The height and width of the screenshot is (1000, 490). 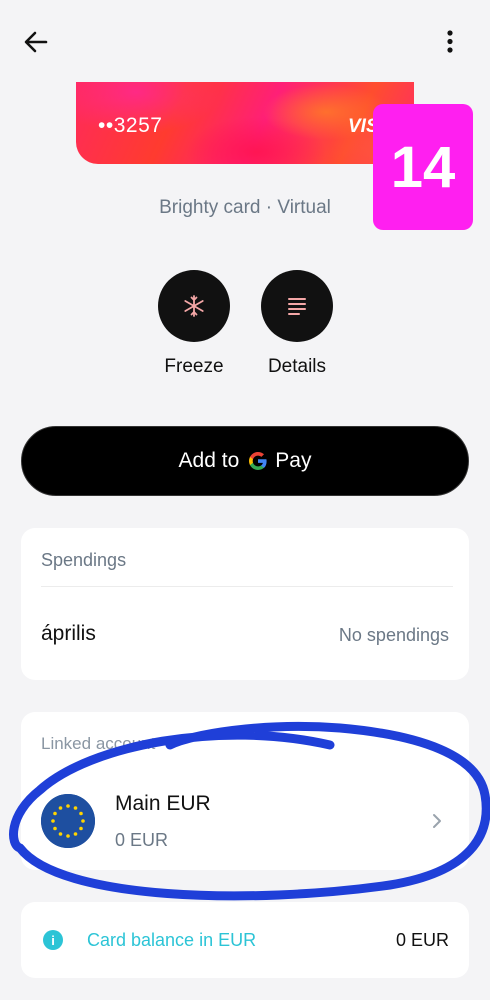 I want to click on gpay-label-suffix: Pay, so click(x=293, y=460).